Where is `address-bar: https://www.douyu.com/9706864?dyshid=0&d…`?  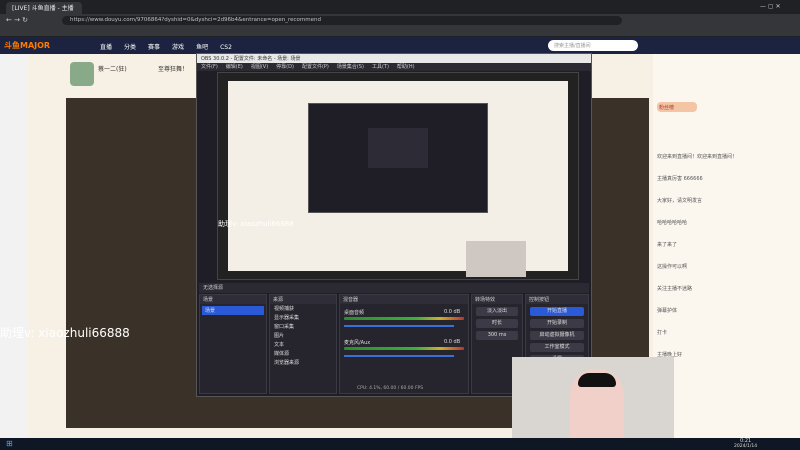
address-bar: https://www.douyu.com/9706864?dyshid=0&d… is located at coordinates (342, 20).